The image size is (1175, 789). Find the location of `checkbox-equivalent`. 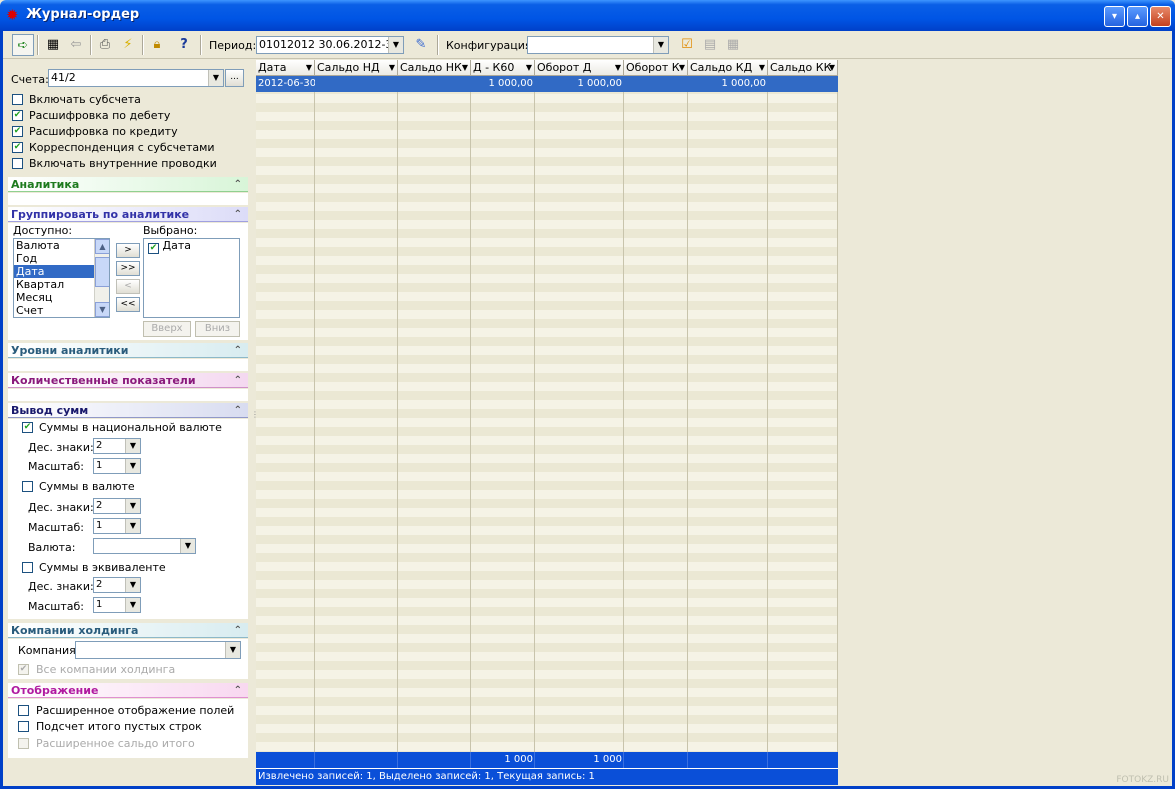

checkbox-equivalent is located at coordinates (27, 567).